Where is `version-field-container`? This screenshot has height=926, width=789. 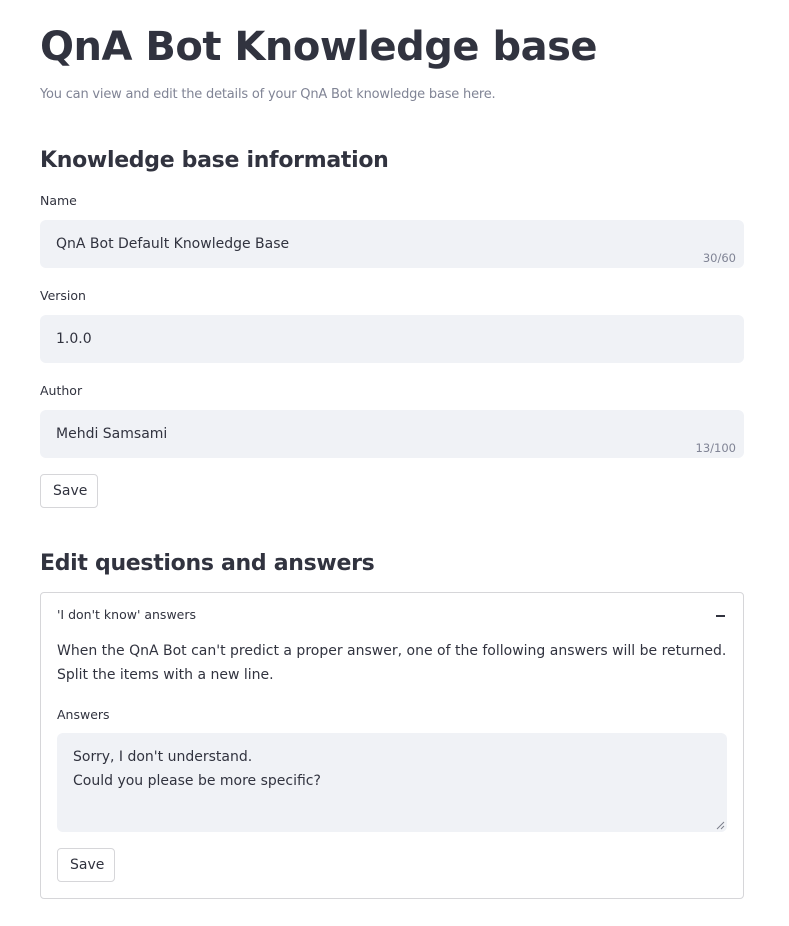
version-field-container is located at coordinates (392, 339).